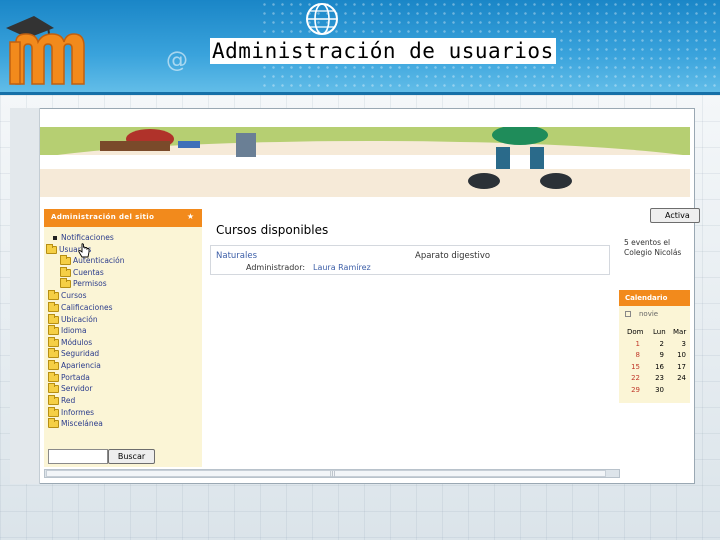  I want to click on admin-item-idioma: Idioma, so click(67, 331).